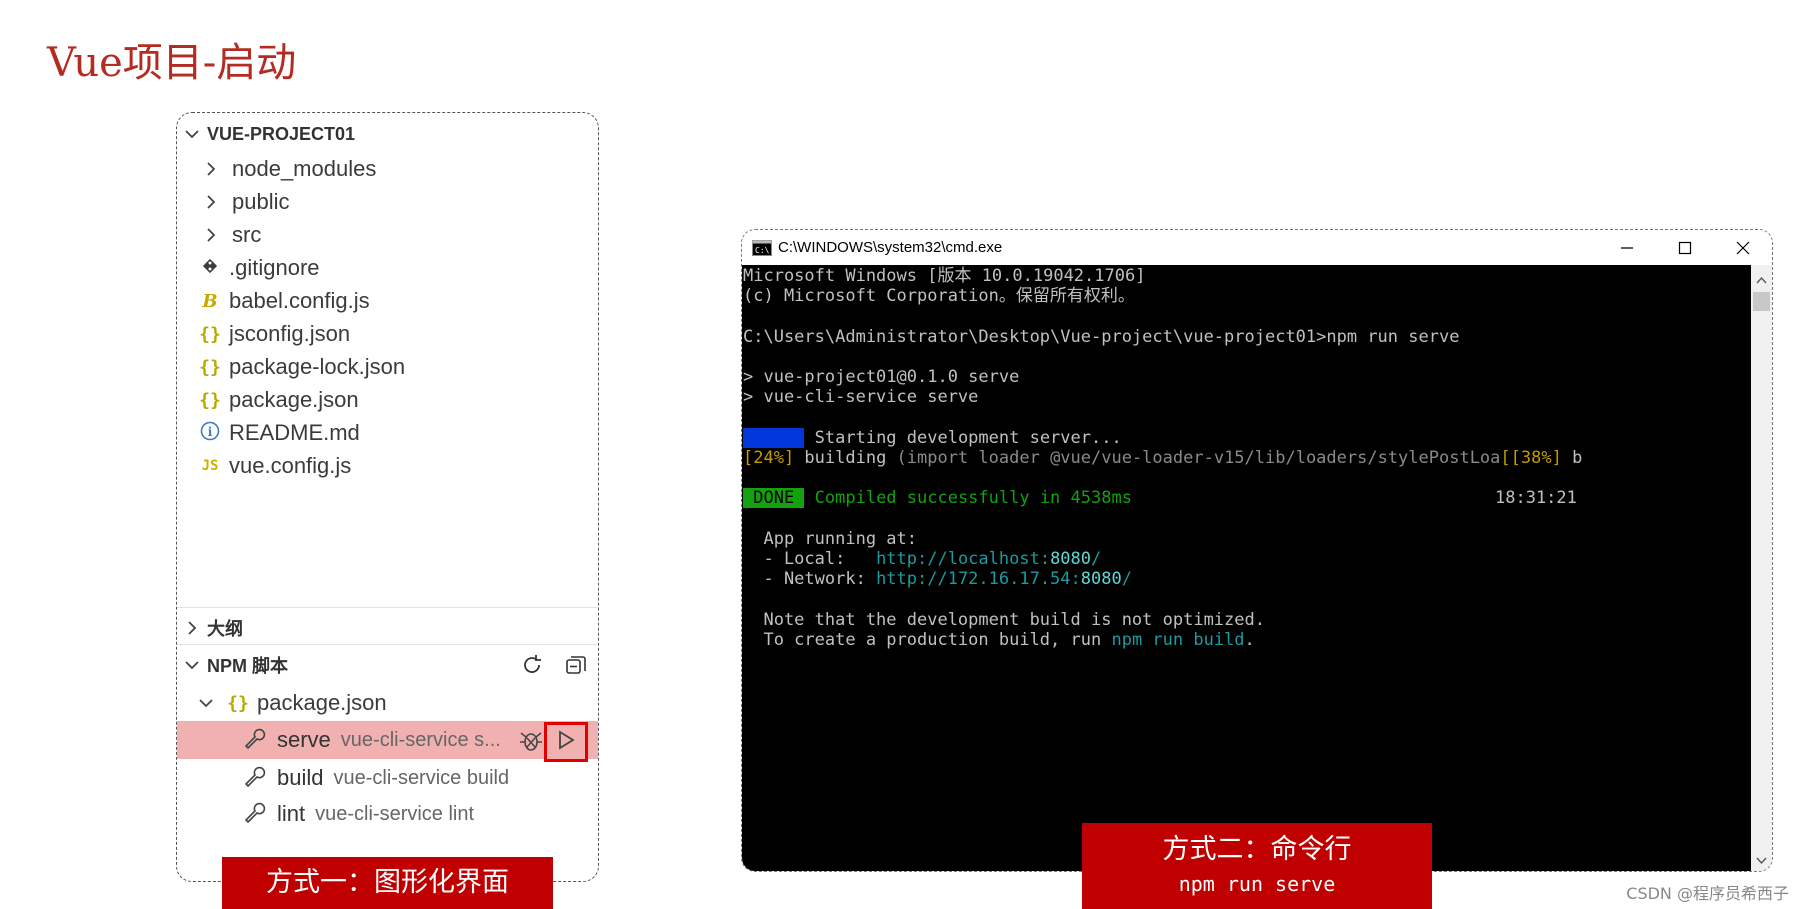 The width and height of the screenshot is (1801, 909). What do you see at coordinates (566, 742) in the screenshot?
I see `run-script-button` at bounding box center [566, 742].